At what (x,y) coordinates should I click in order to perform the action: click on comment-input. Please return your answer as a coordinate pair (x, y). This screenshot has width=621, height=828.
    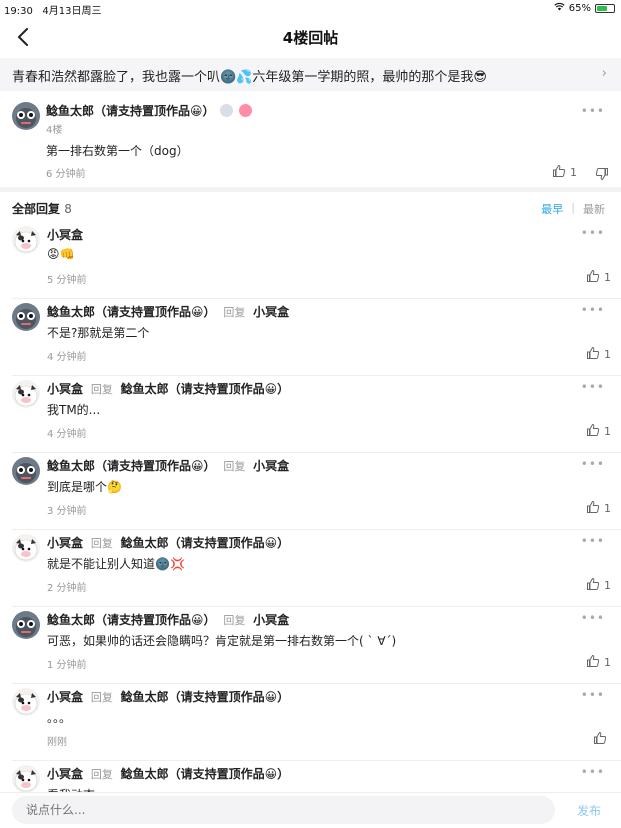
    Looking at the image, I should click on (283, 810).